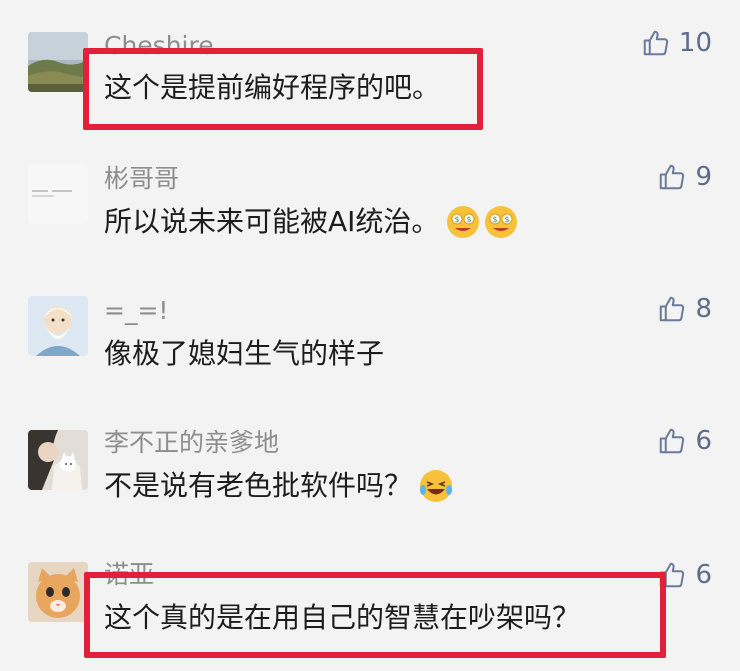  What do you see at coordinates (191, 443) in the screenshot?
I see `username: 李不正的亲爹地` at bounding box center [191, 443].